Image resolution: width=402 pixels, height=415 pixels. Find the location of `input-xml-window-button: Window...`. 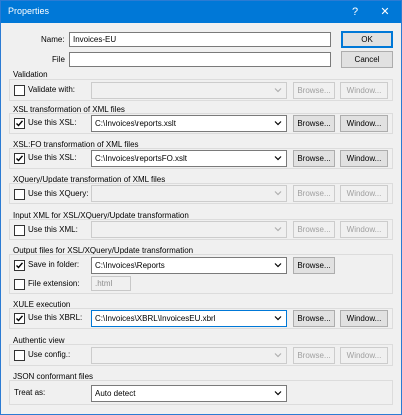

input-xml-window-button: Window... is located at coordinates (364, 229).